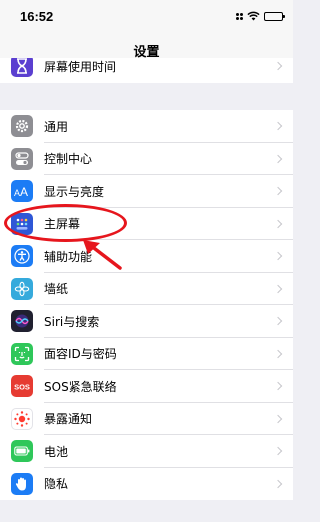  Describe the element at coordinates (56, 451) in the screenshot. I see `settings-item-label: 电池` at that location.